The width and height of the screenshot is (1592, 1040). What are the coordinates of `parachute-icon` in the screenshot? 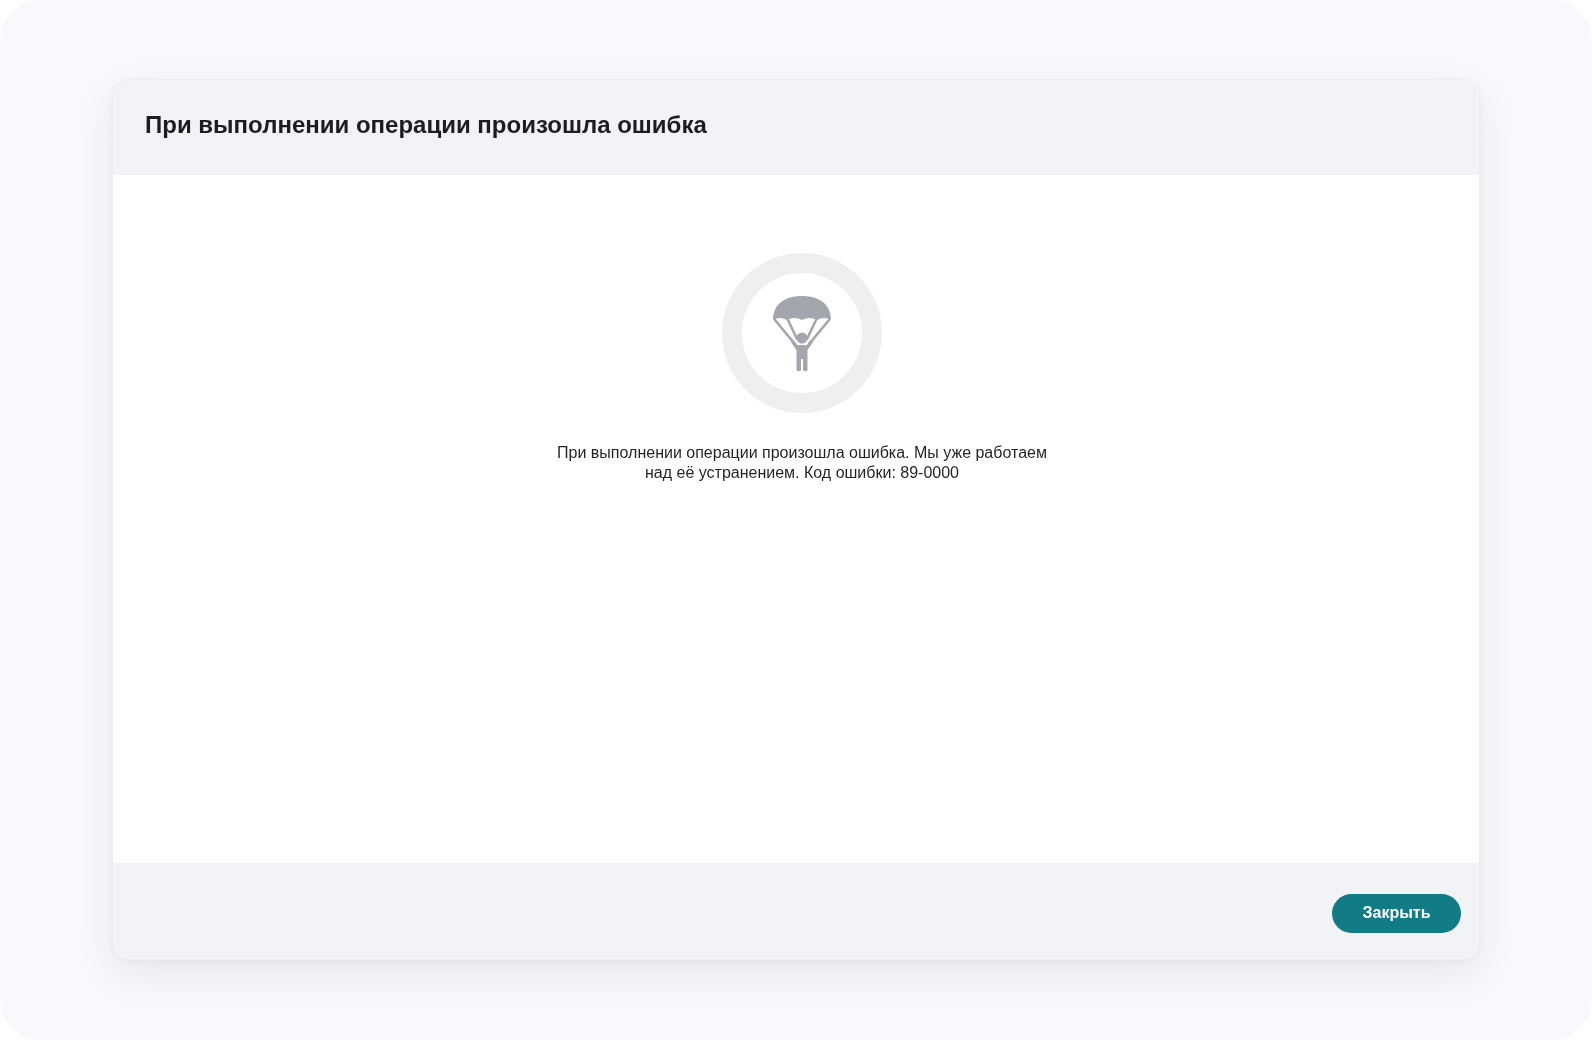 It's located at (802, 333).